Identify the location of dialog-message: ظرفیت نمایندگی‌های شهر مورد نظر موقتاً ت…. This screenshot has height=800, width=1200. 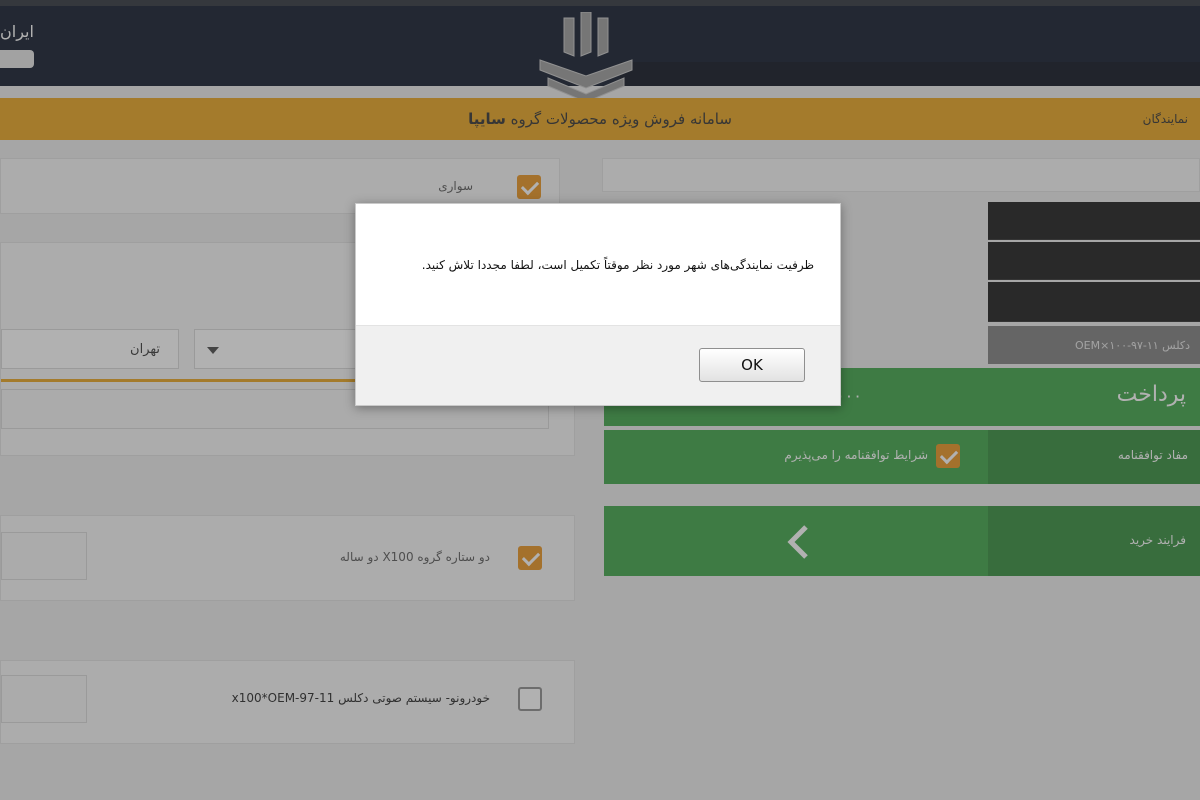
(617, 265).